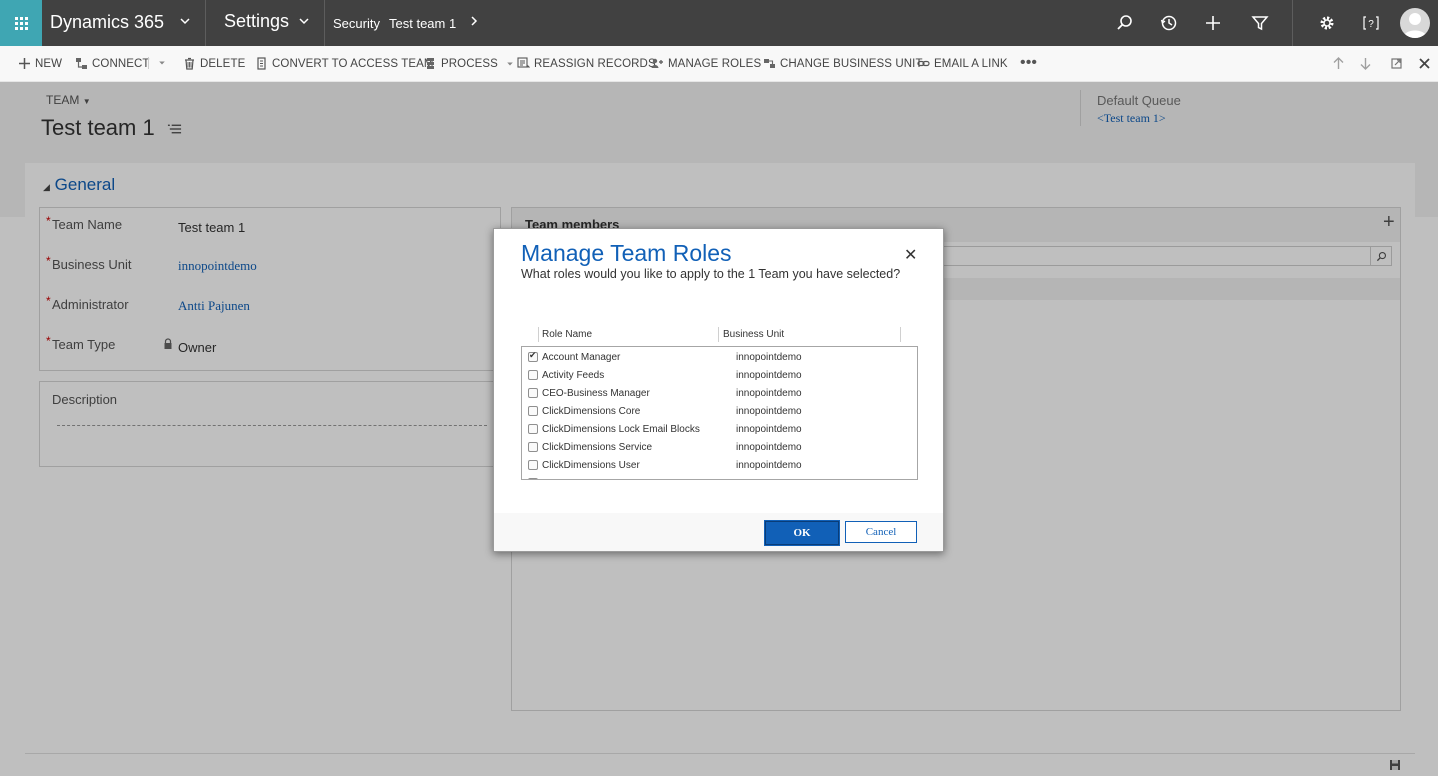 The width and height of the screenshot is (1438, 776). Describe the element at coordinates (573, 375) in the screenshot. I see `role-name: Activity Feeds` at that location.